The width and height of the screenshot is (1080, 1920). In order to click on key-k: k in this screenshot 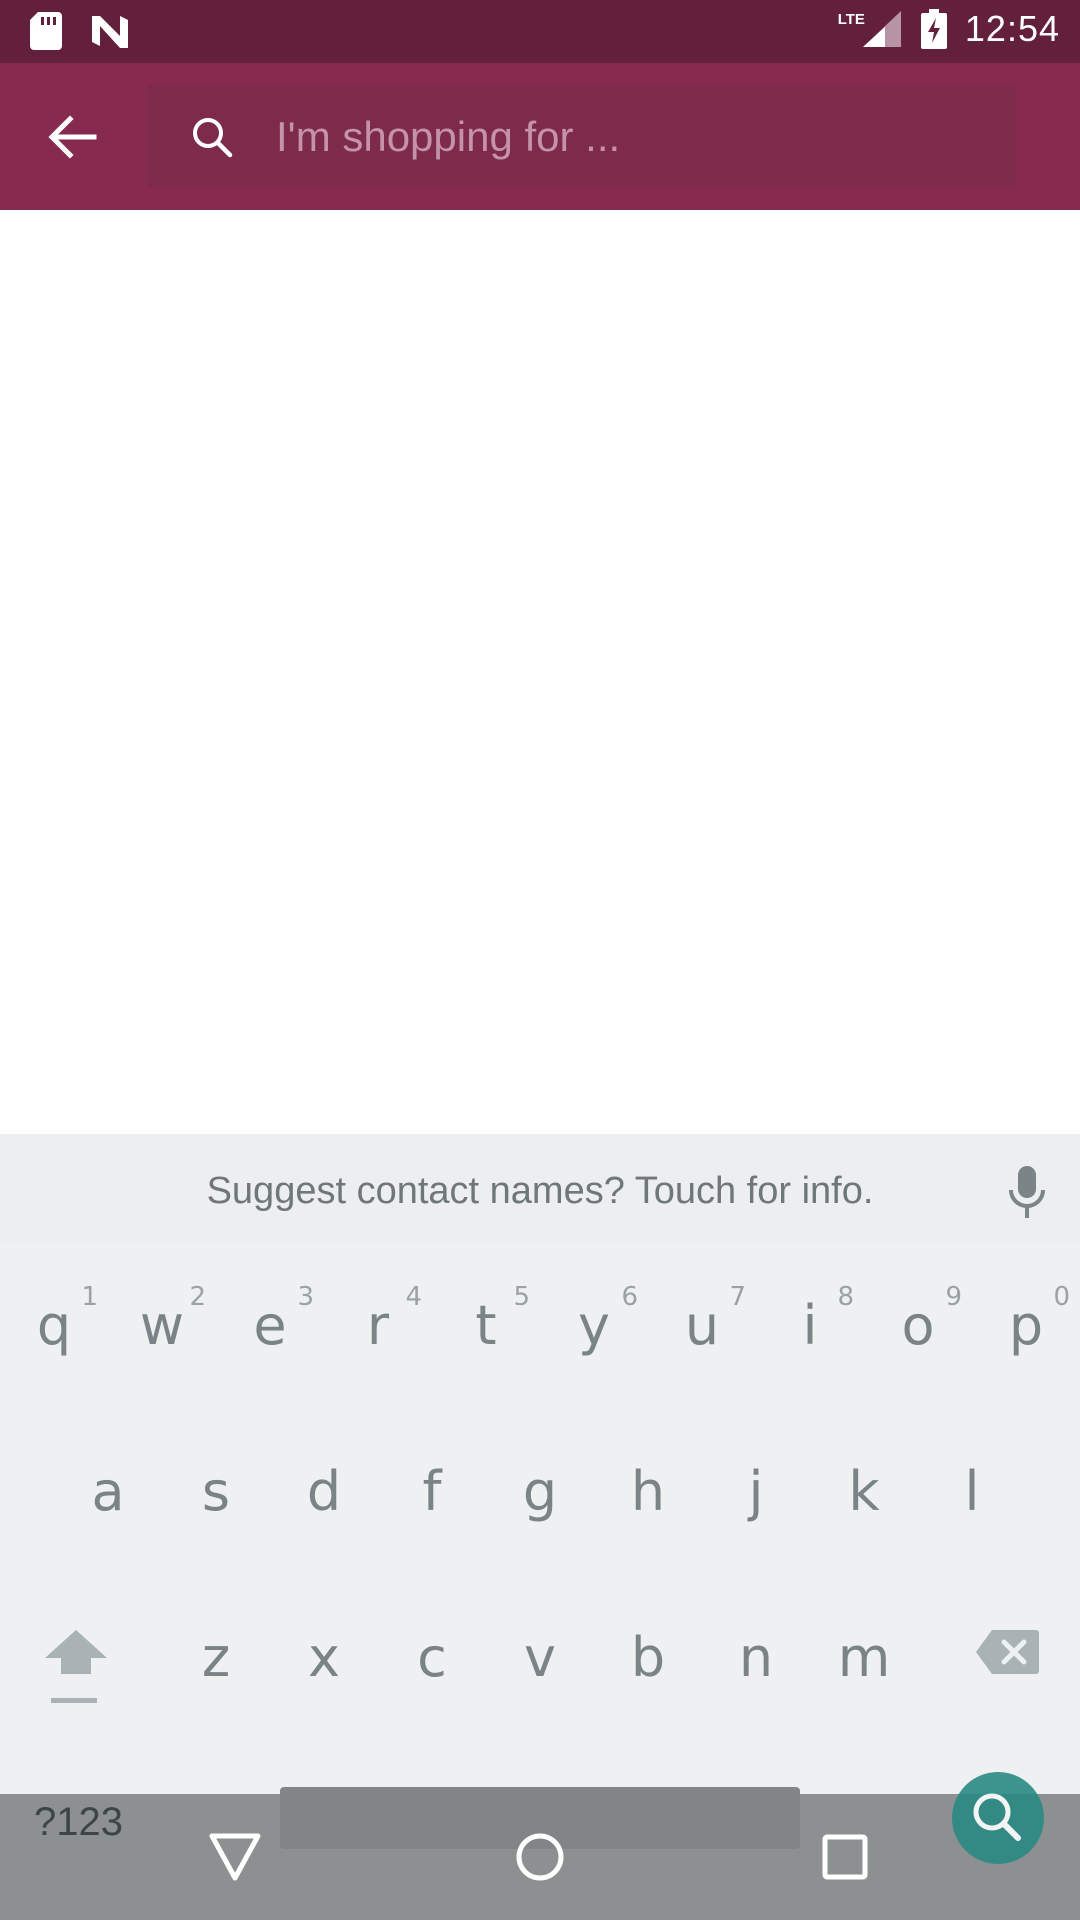, I will do `click(864, 1491)`.